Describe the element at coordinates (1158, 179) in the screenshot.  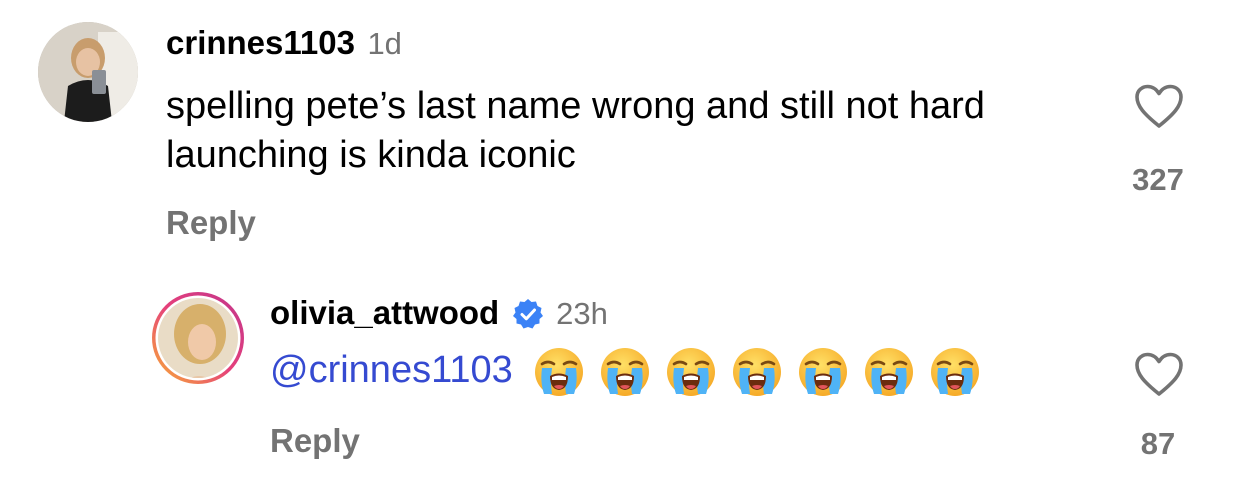
I see `like-count: 327` at that location.